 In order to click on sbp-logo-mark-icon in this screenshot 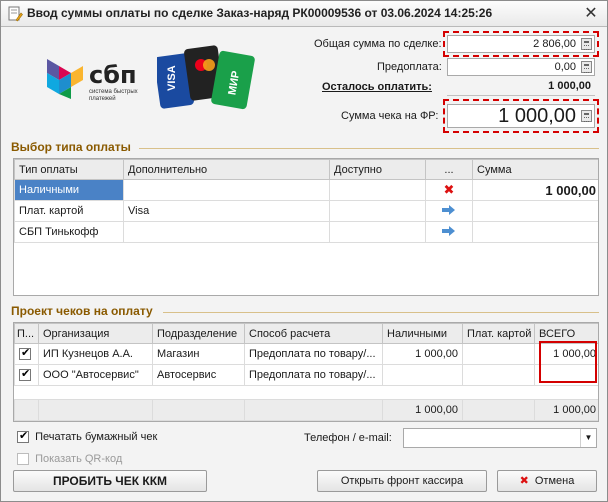, I will do `click(65, 79)`.